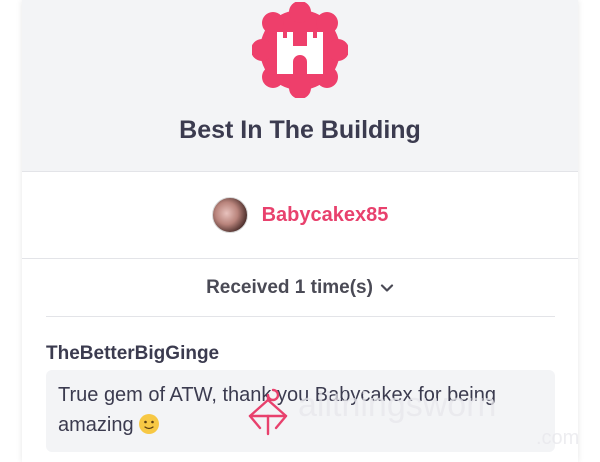 The image size is (600, 462). I want to click on award-title: Best In The Building, so click(300, 130).